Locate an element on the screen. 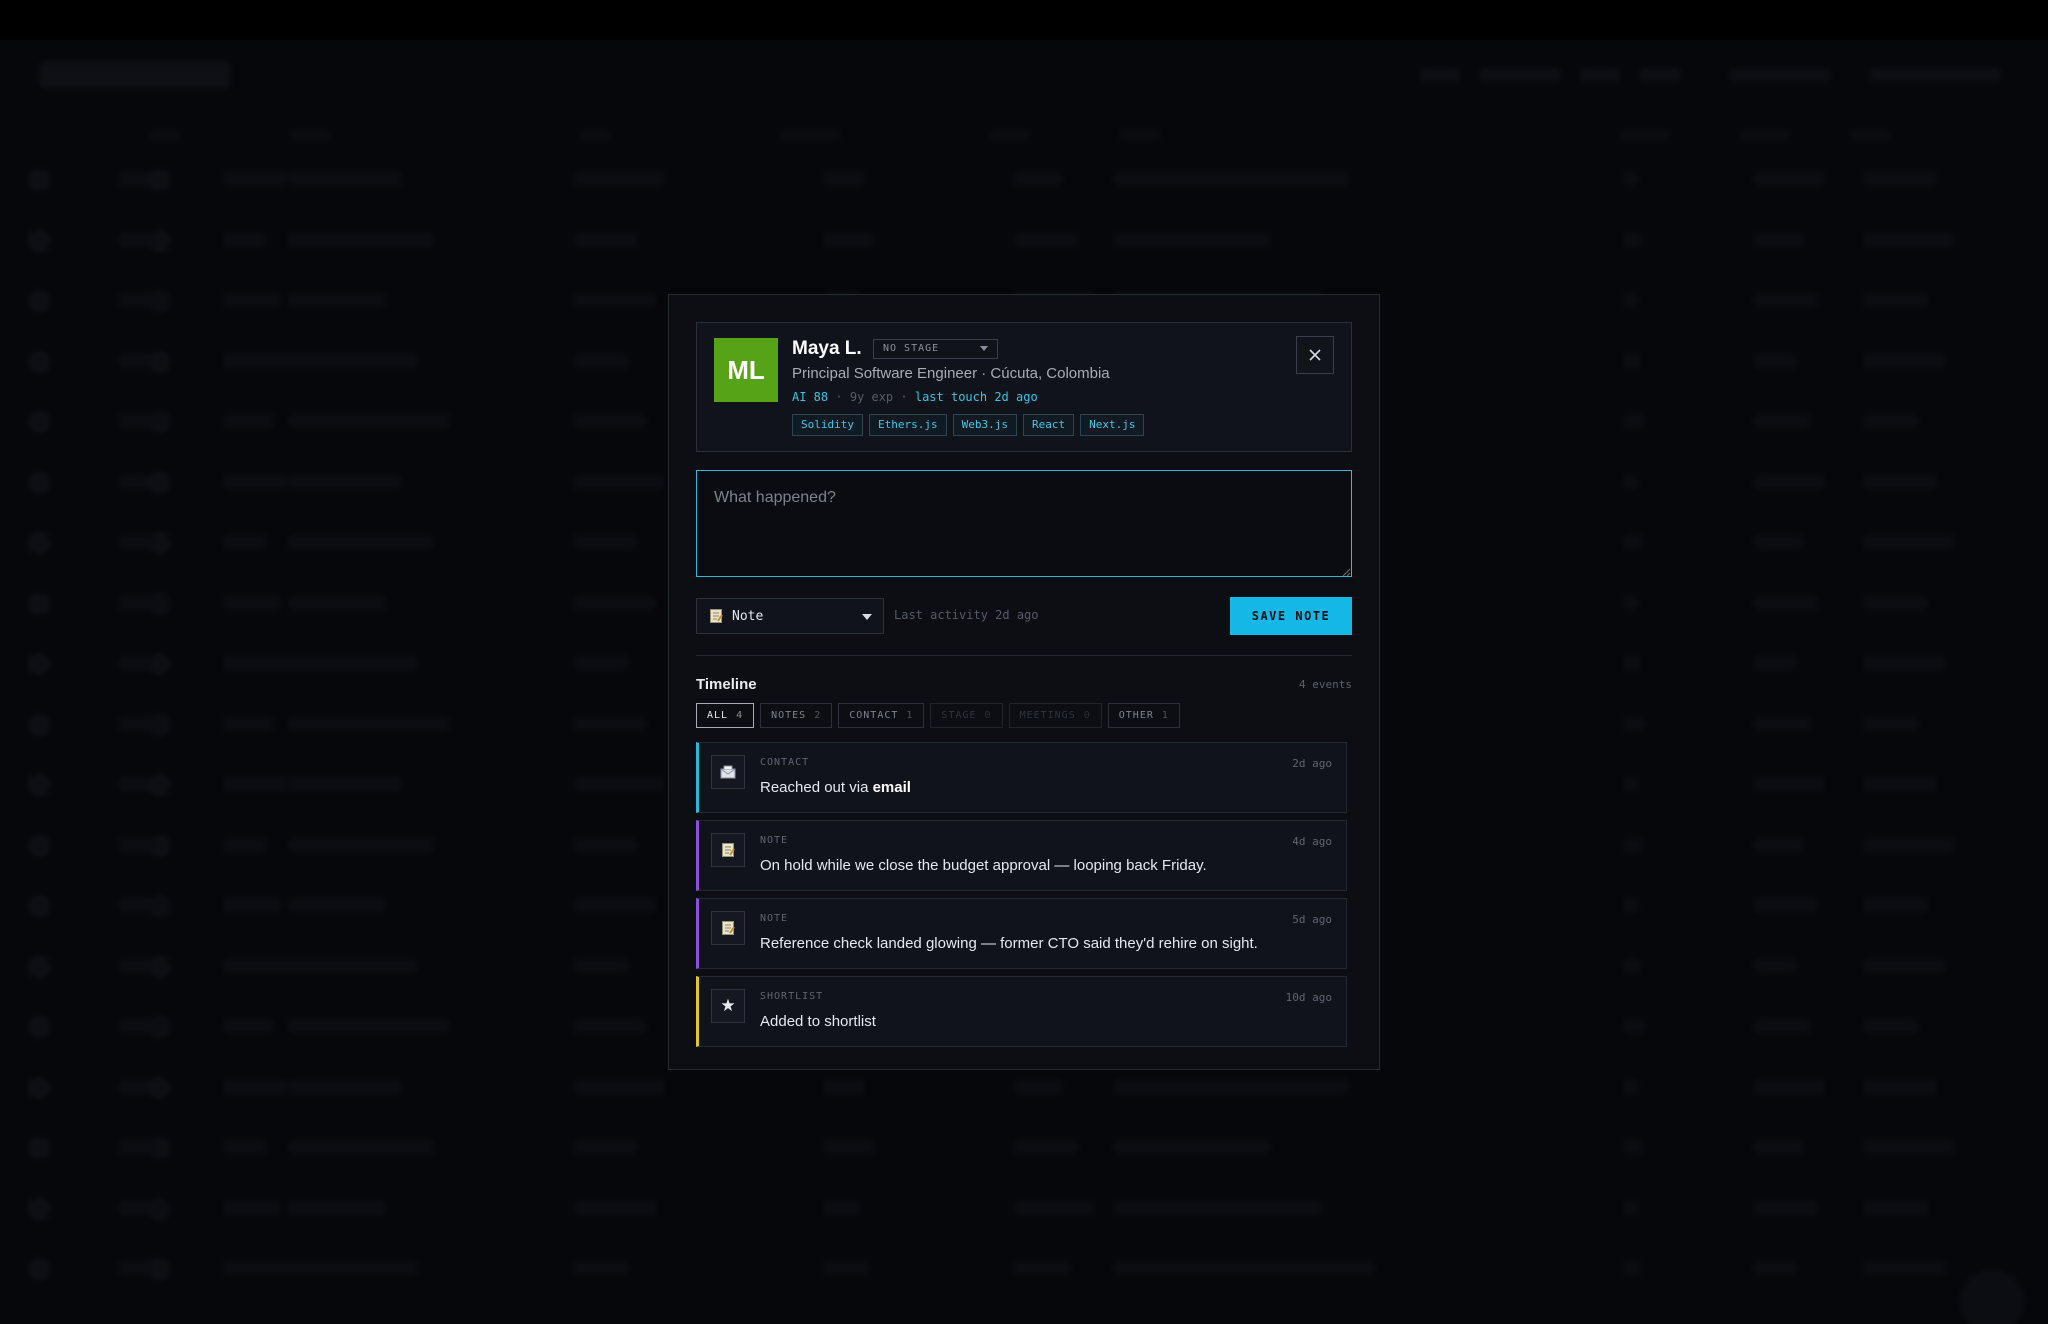  filter-count: 2 is located at coordinates (818, 715).